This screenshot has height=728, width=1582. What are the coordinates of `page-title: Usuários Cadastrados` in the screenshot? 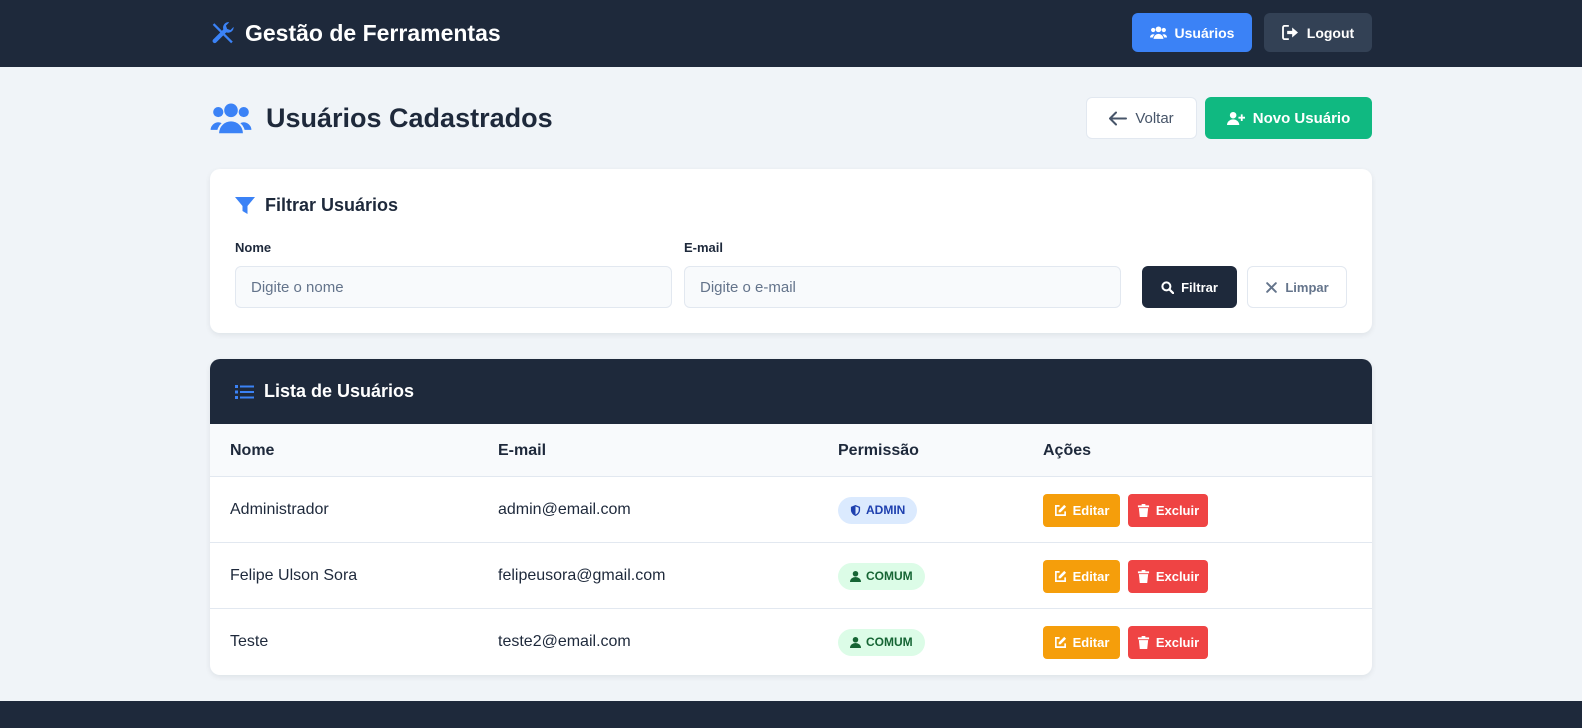 It's located at (381, 118).